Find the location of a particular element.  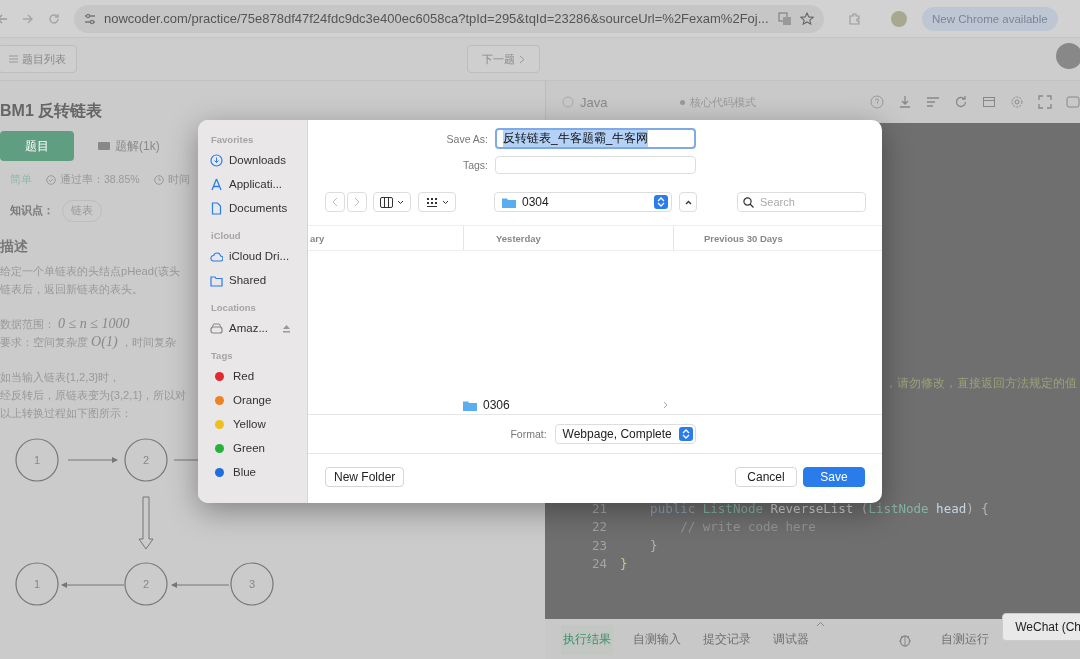

filename-field: 反转链表_牛客题霸_牛客网 is located at coordinates (595, 138).